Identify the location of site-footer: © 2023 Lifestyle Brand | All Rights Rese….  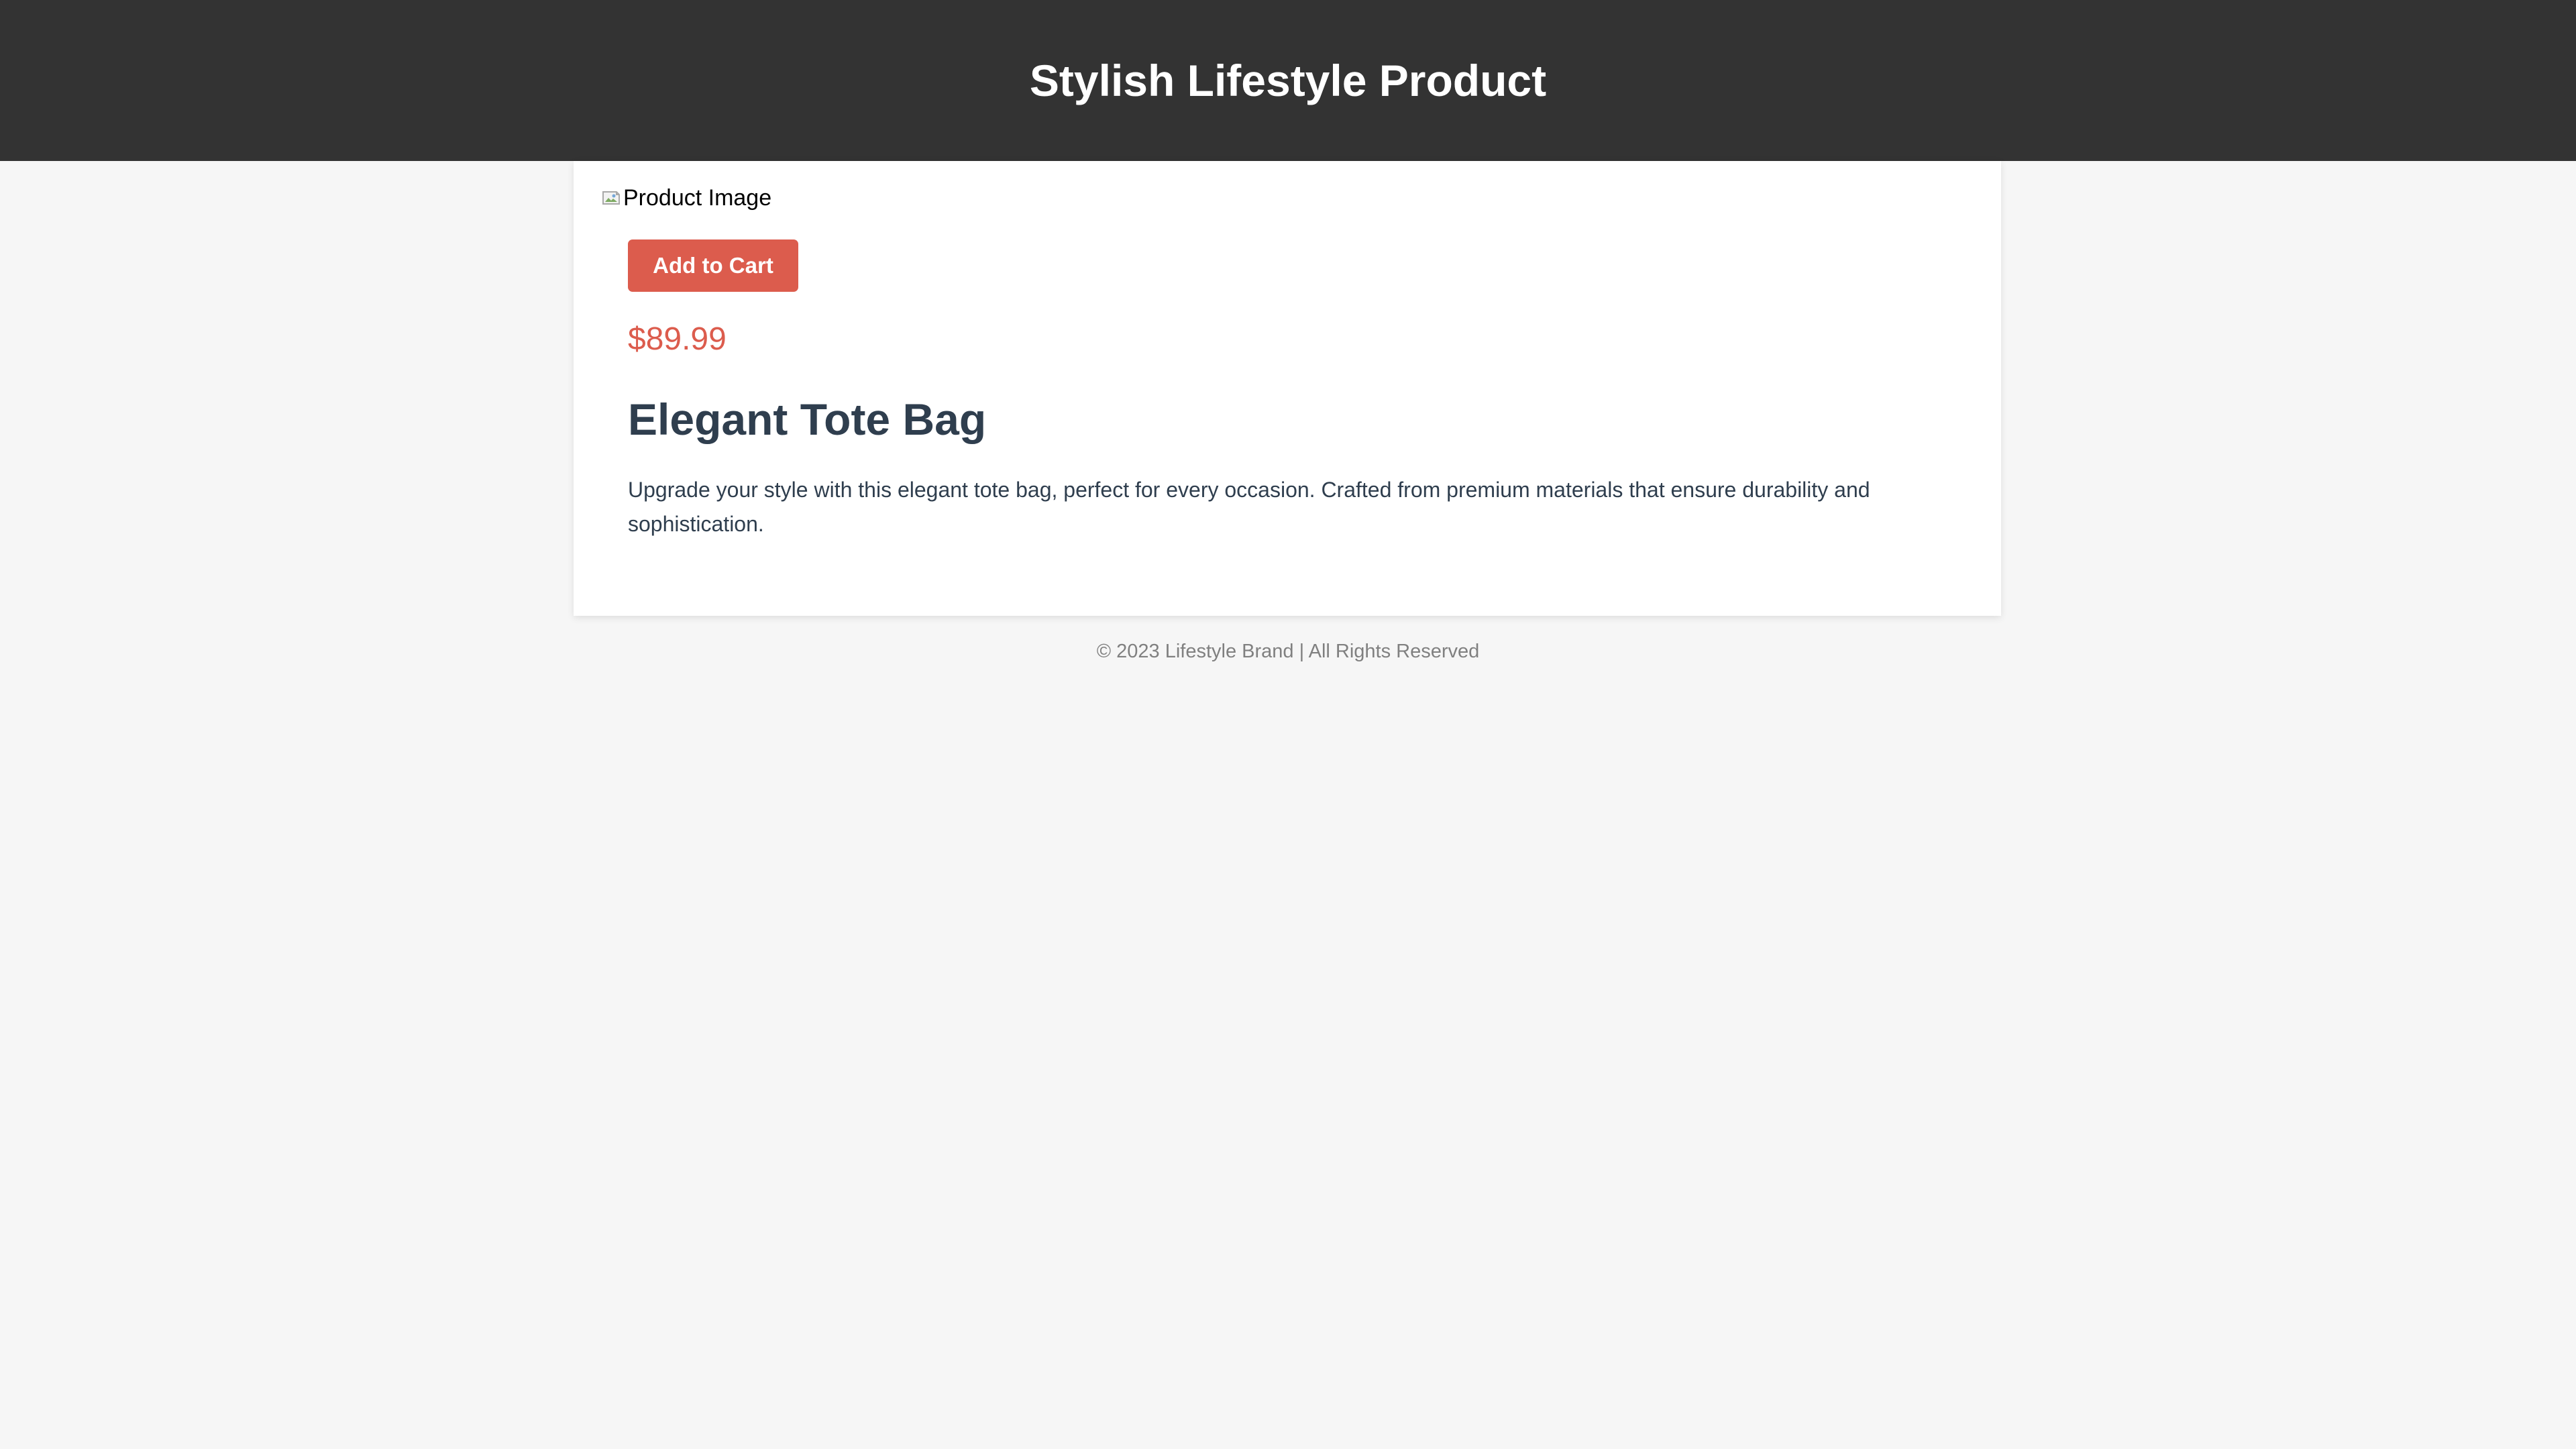
(1288, 651).